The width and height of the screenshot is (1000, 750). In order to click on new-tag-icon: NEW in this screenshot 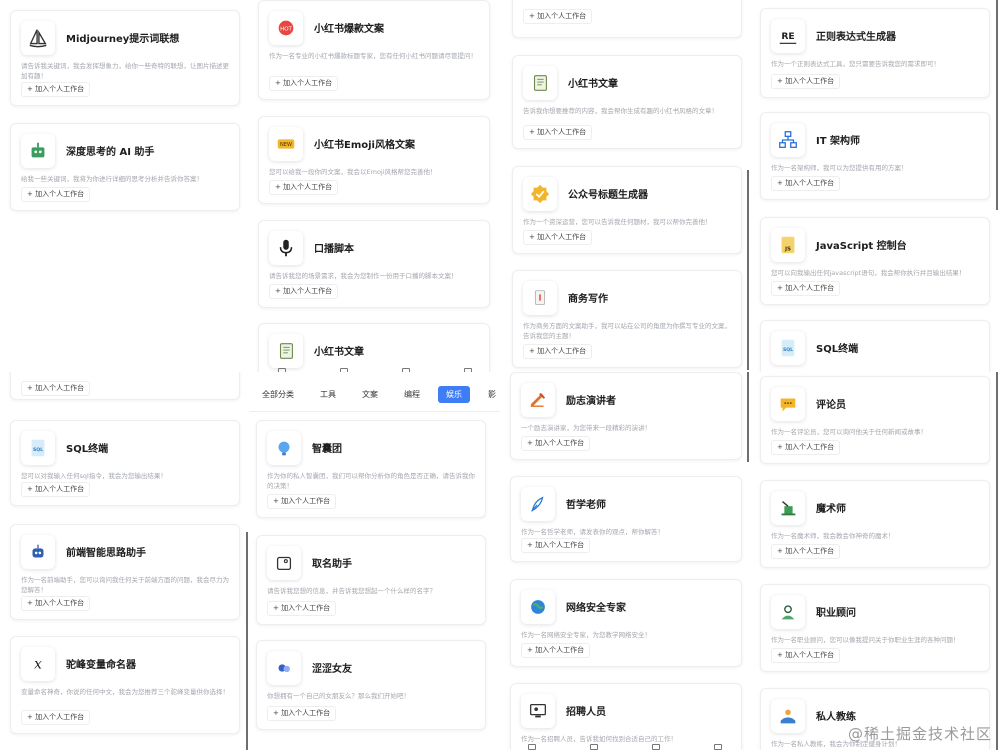, I will do `click(286, 144)`.